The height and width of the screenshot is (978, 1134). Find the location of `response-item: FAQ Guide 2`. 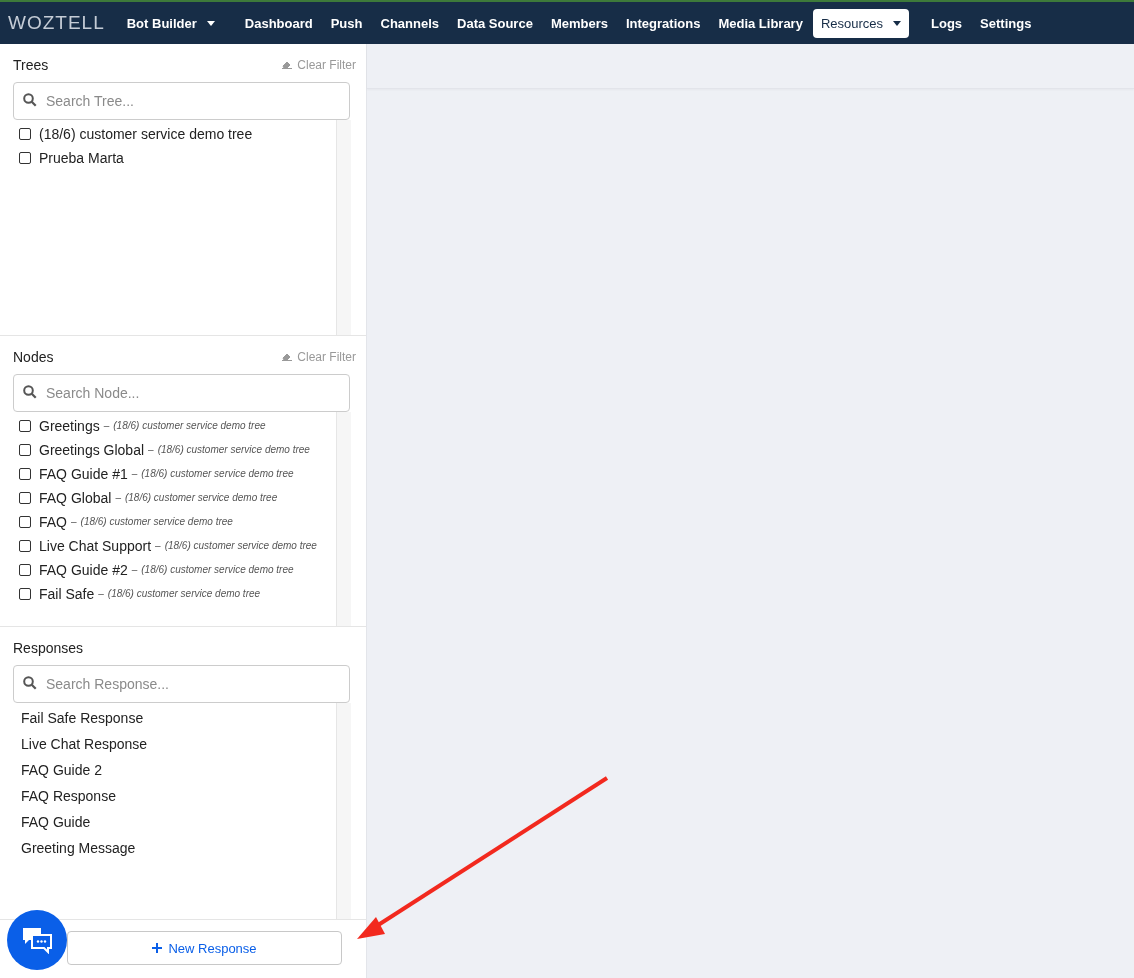

response-item: FAQ Guide 2 is located at coordinates (174, 770).